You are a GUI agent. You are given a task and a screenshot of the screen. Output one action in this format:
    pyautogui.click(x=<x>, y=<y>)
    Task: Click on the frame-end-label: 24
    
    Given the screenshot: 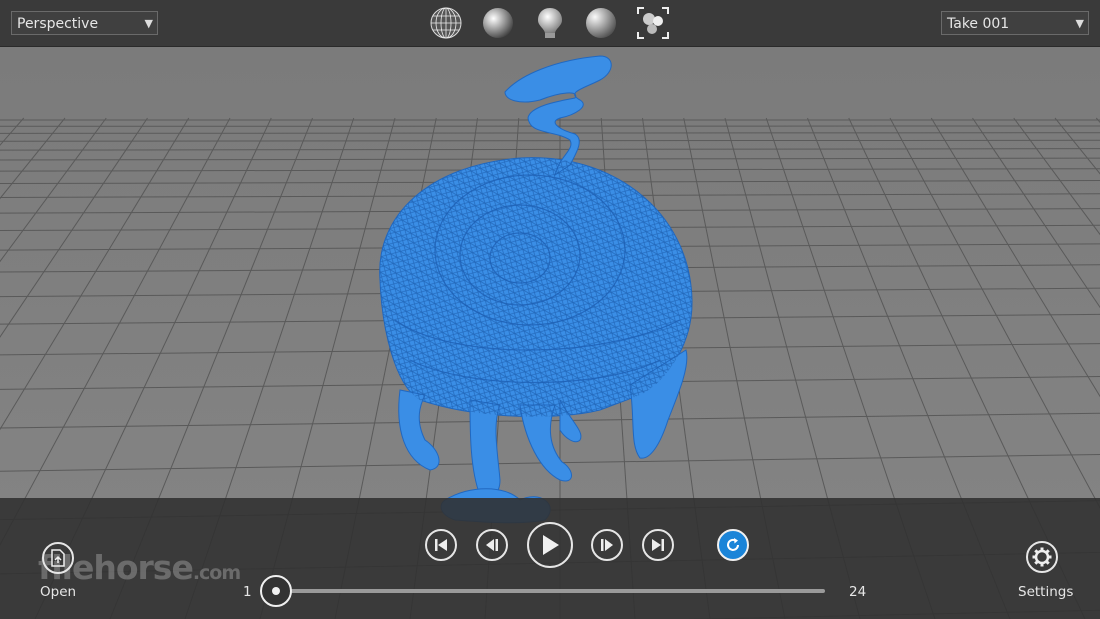 What is the action you would take?
    pyautogui.click(x=858, y=592)
    